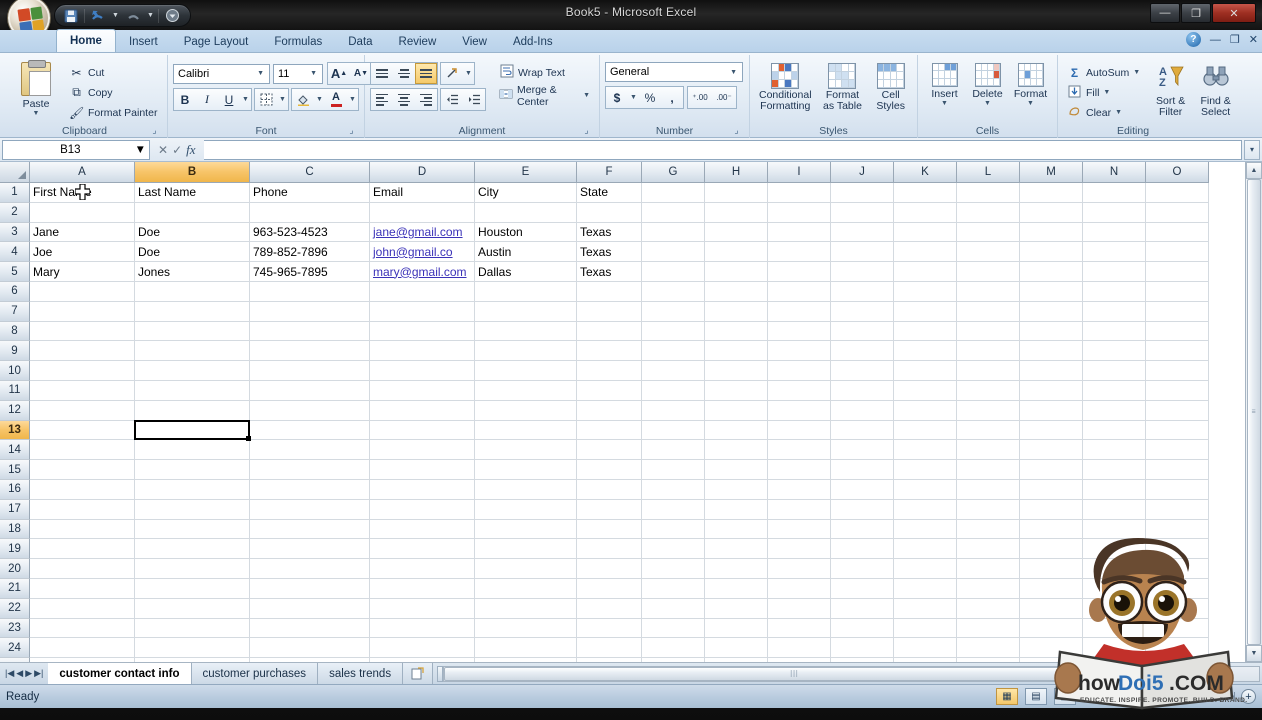 Image resolution: width=1262 pixels, height=720 pixels. I want to click on cell-C6, so click(310, 291).